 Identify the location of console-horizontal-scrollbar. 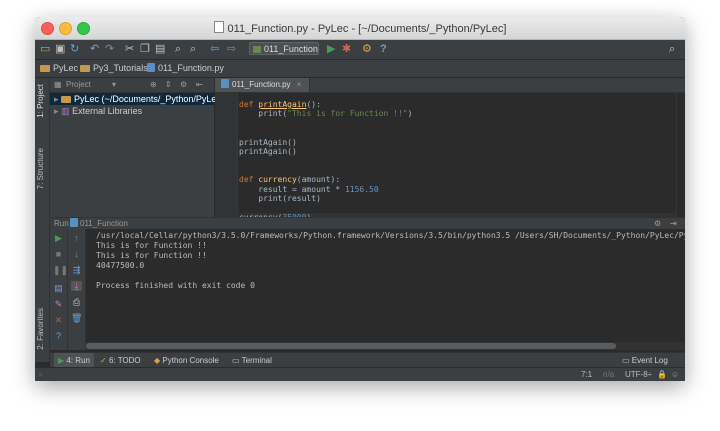
(385, 346).